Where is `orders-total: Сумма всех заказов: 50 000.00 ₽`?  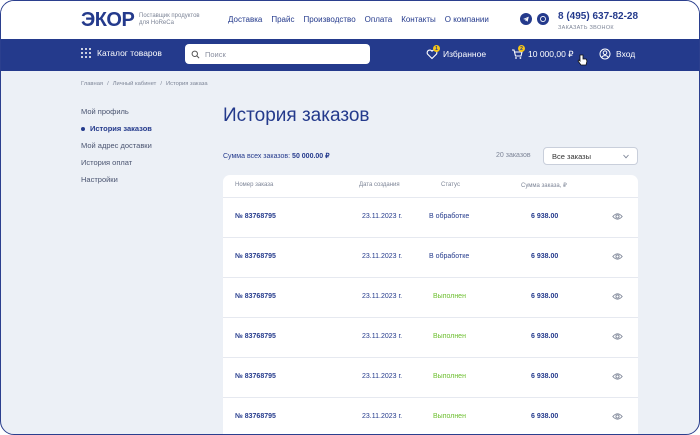
orders-total: Сумма всех заказов: 50 000.00 ₽ is located at coordinates (276, 156).